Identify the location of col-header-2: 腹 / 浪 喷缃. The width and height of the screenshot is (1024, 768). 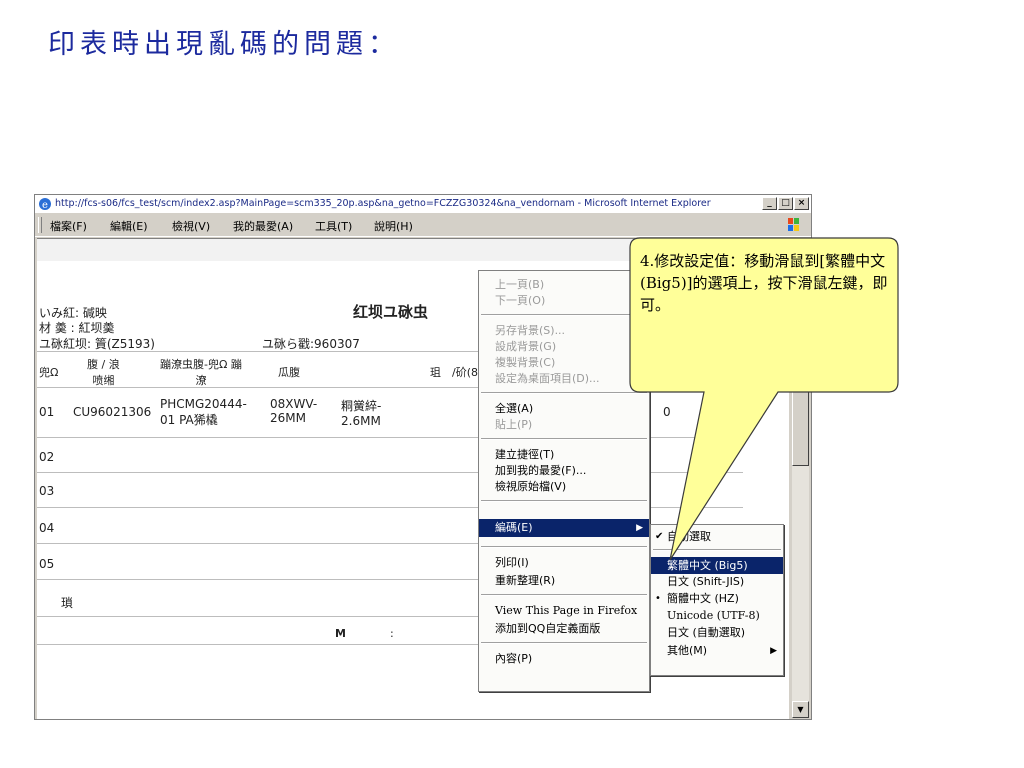
(103, 372).